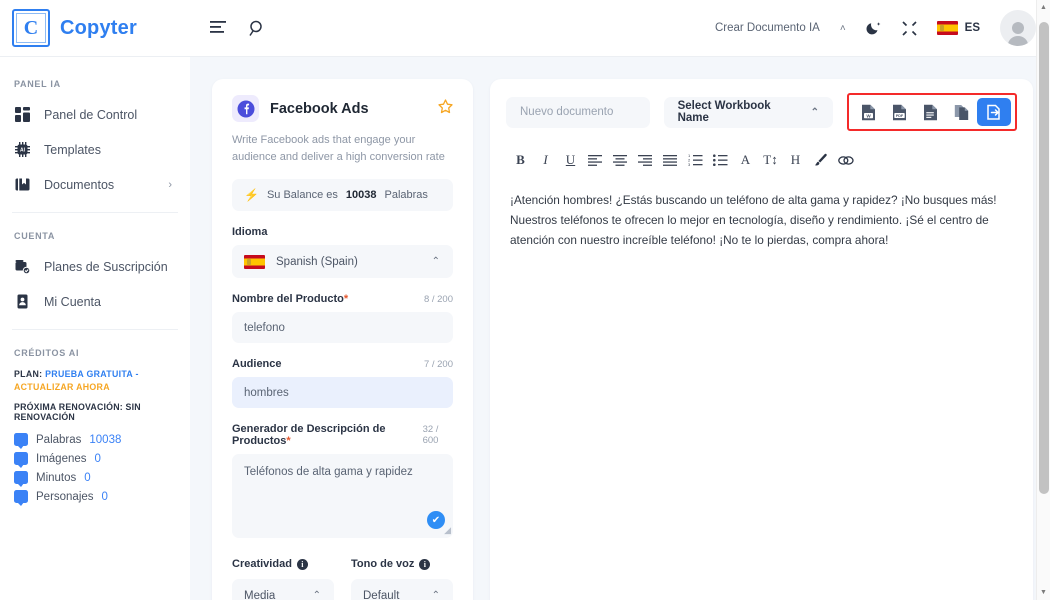 Image resolution: width=1050 pixels, height=600 pixels. What do you see at coordinates (868, 115) in the screenshot?
I see `svg-text: W` at bounding box center [868, 115].